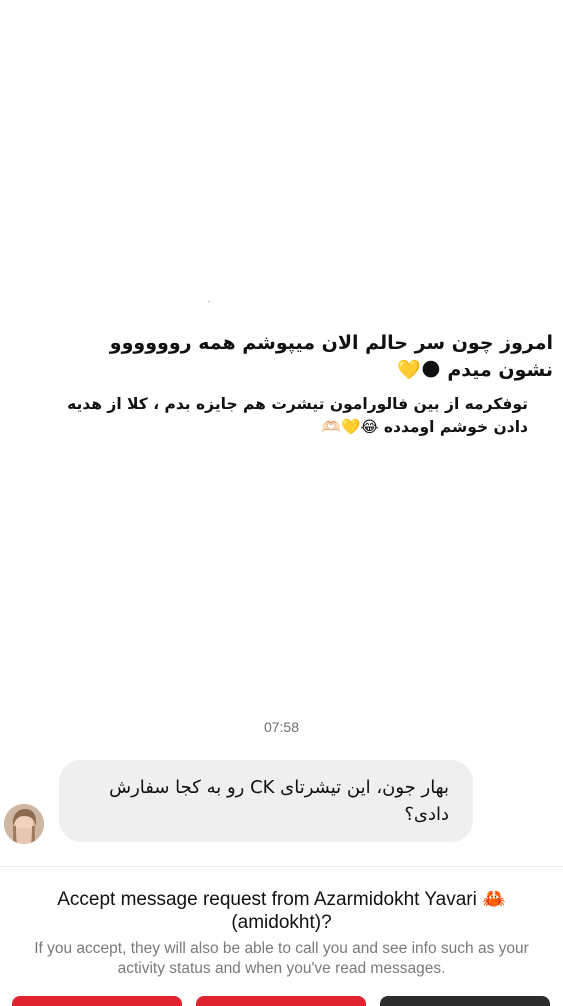 Image resolution: width=563 pixels, height=1006 pixels. I want to click on story-dot-mark: ˏ, so click(208, 297).